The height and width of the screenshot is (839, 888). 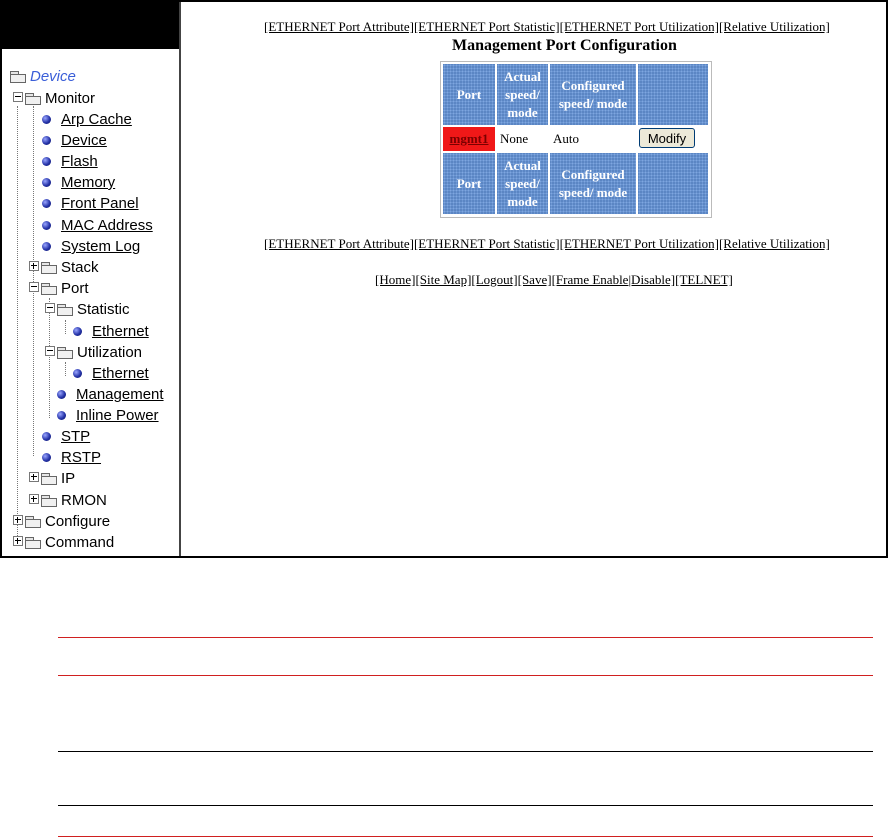 What do you see at coordinates (70, 162) in the screenshot?
I see `tree-item-flash: Flash` at bounding box center [70, 162].